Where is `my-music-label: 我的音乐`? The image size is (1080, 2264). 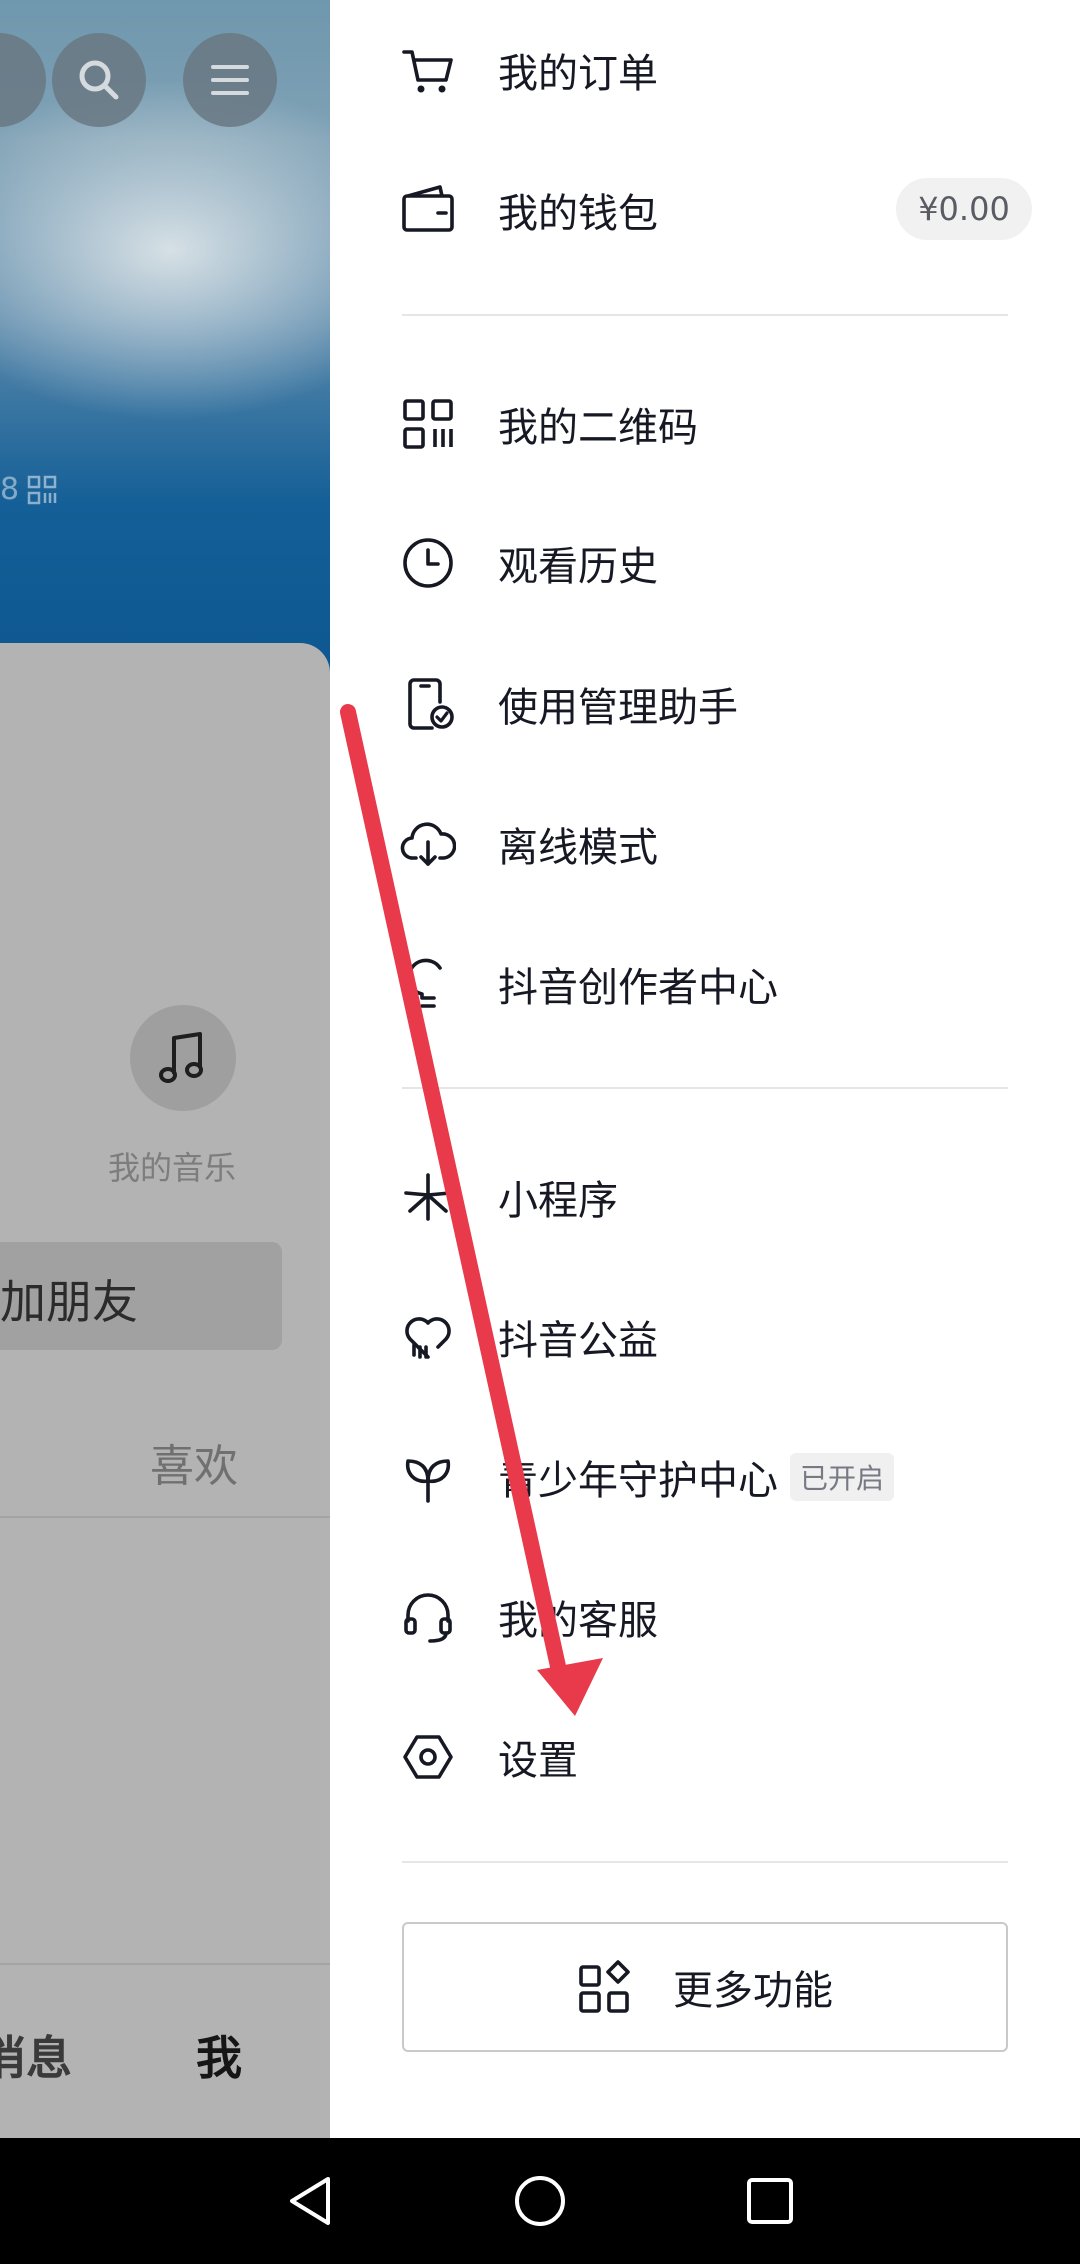 my-music-label: 我的音乐 is located at coordinates (172, 1168).